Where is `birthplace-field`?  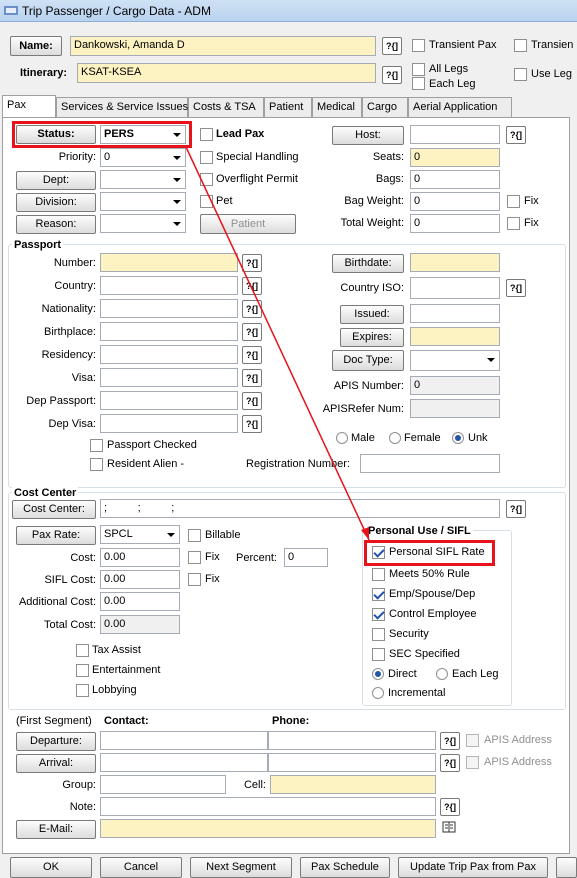 birthplace-field is located at coordinates (169, 331).